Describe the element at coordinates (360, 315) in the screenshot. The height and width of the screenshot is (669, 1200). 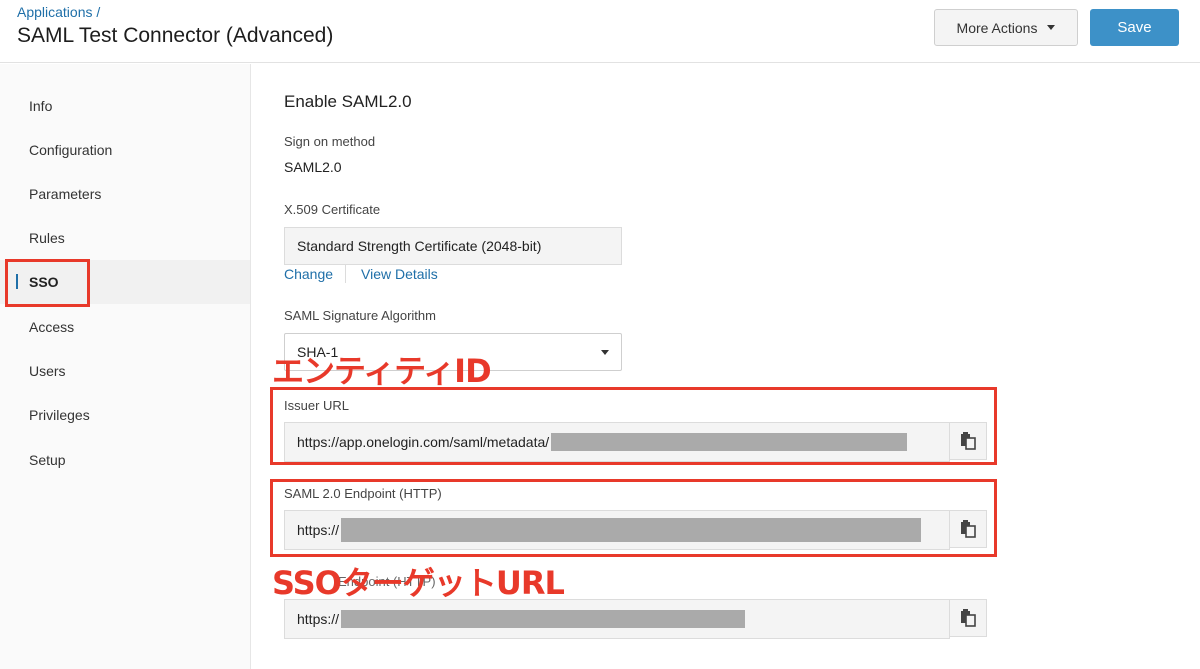
I see `signature-algorithm-label: SAML Signature Algorithm` at that location.